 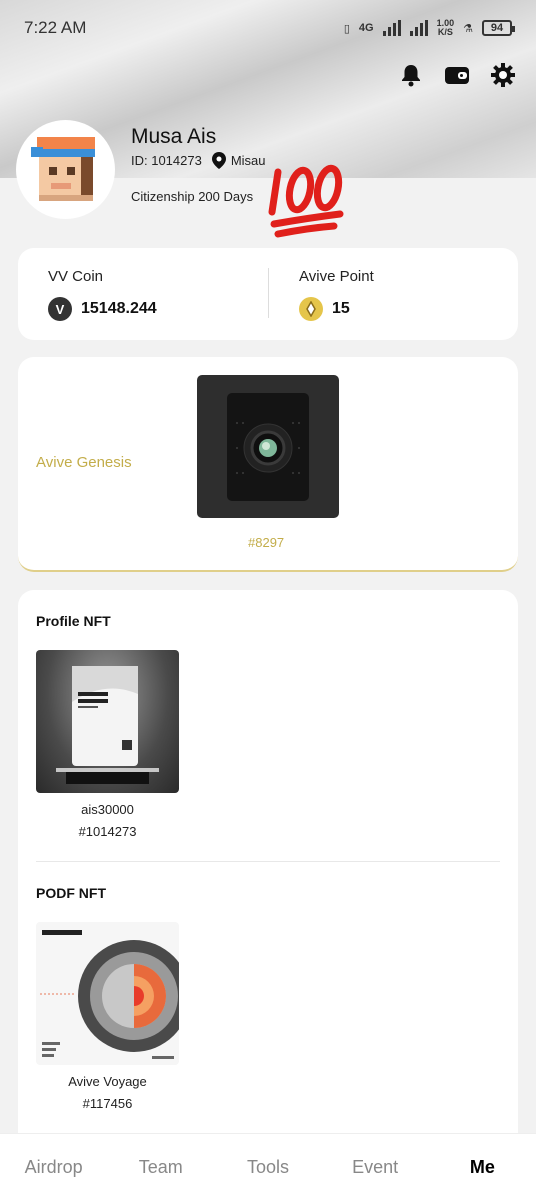 I want to click on avive-point-value: 15, so click(x=341, y=308).